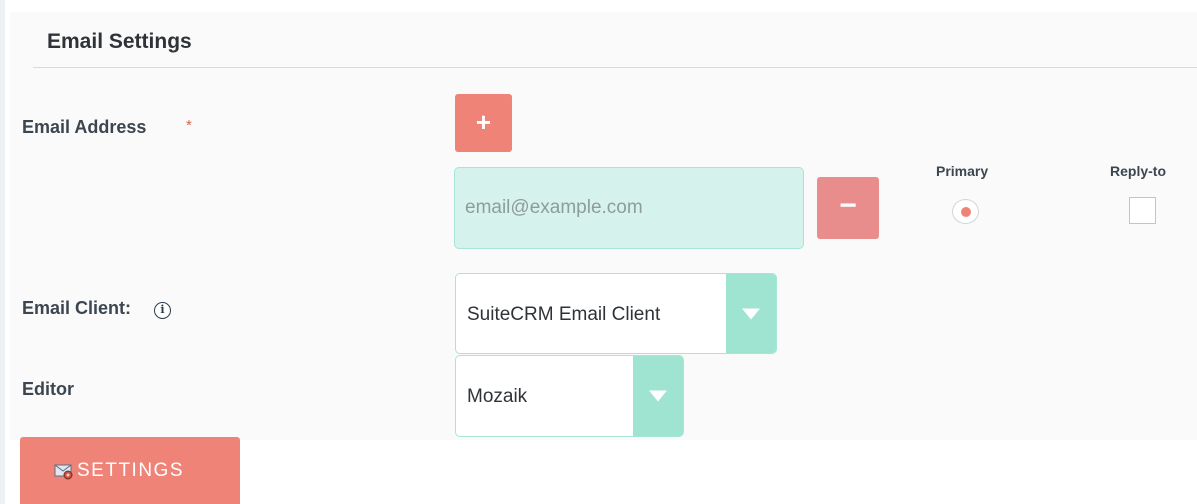  I want to click on reply-to-checkbox, so click(1142, 210).